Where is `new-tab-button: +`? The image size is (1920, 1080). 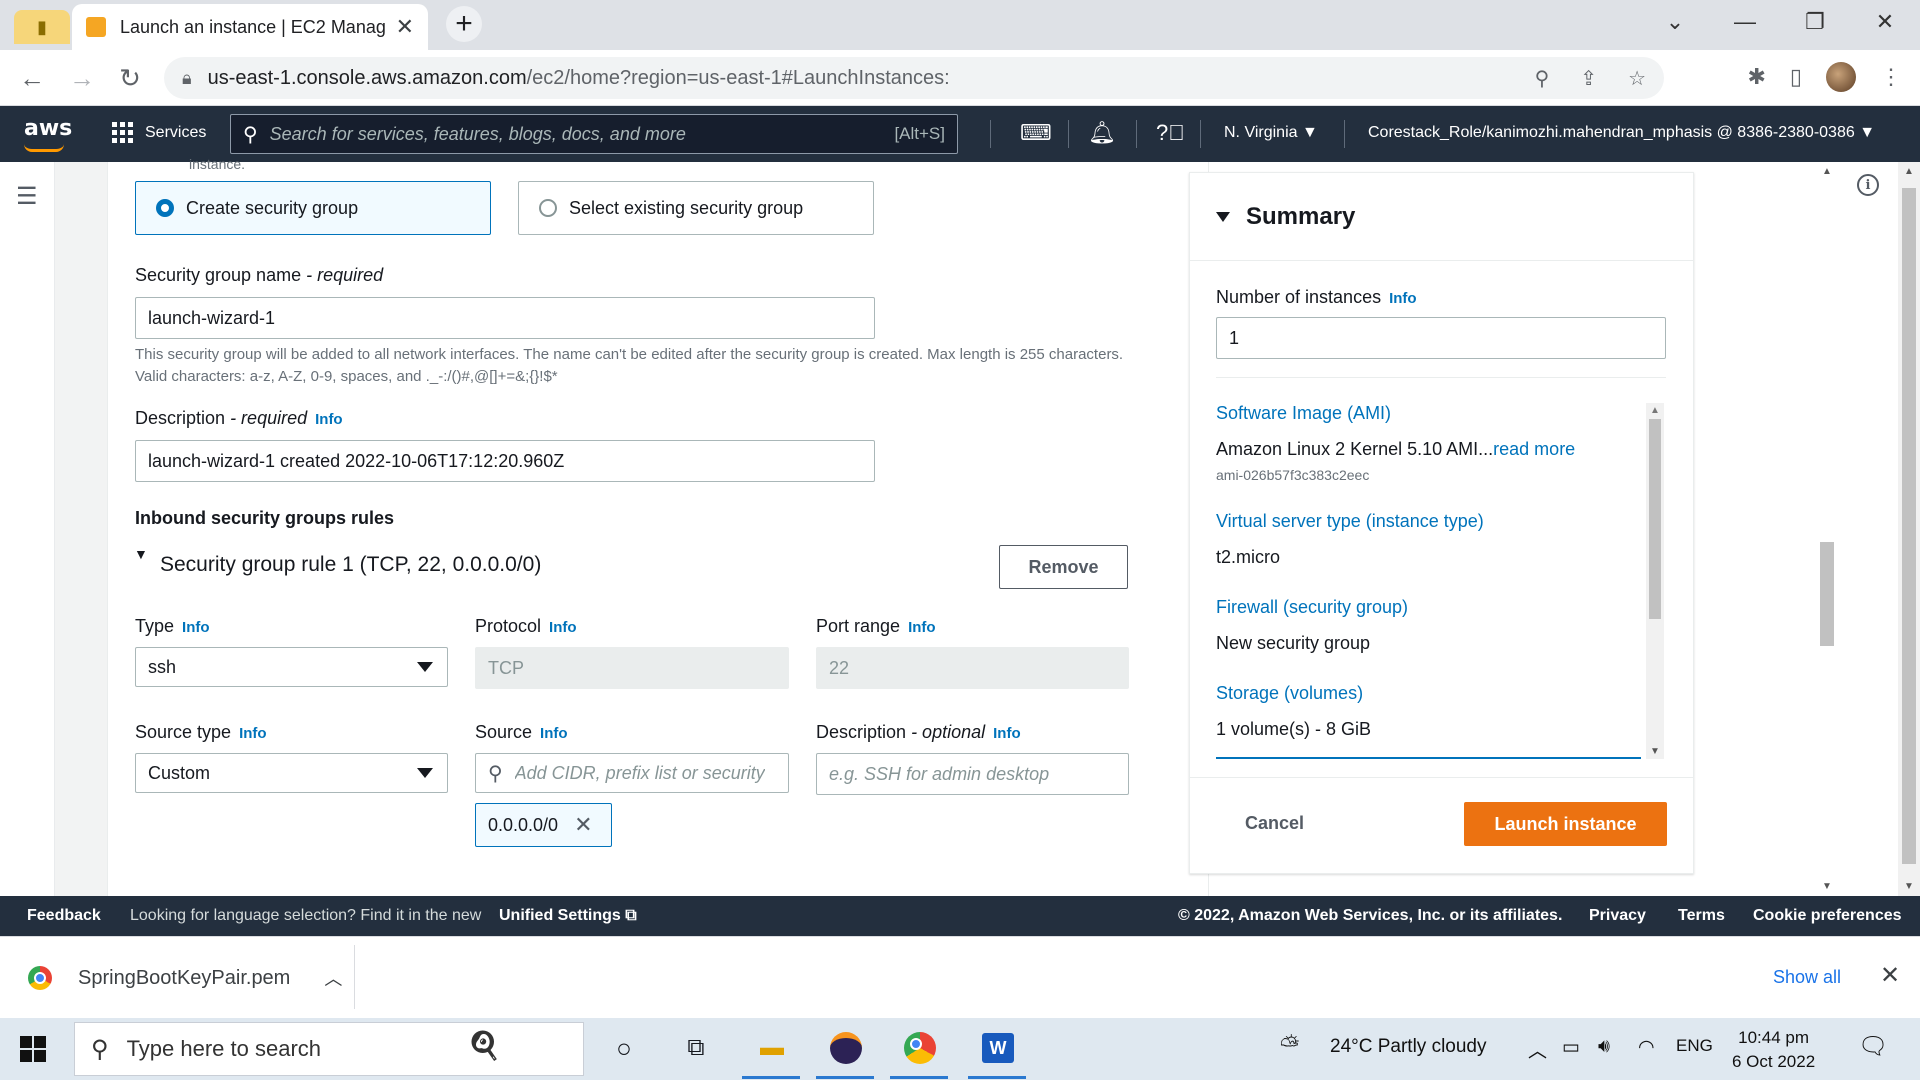
new-tab-button: + is located at coordinates (464, 24).